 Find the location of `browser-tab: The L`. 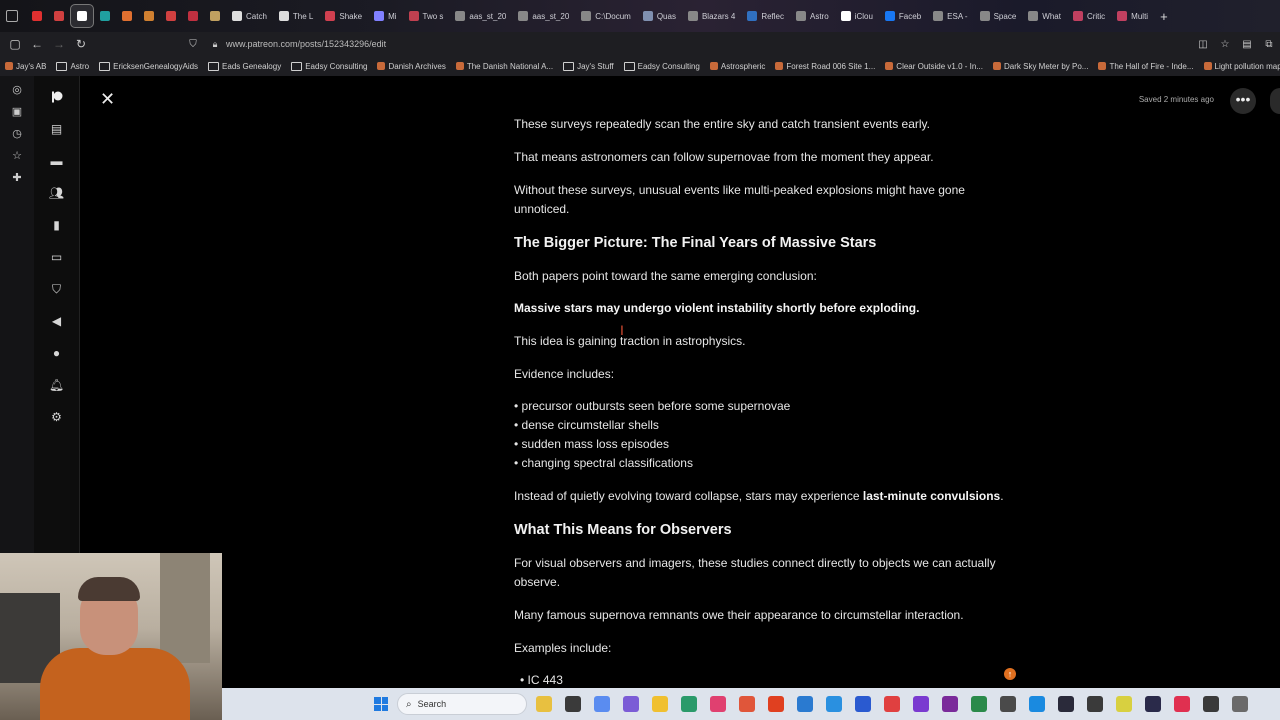

browser-tab: The L is located at coordinates (296, 16).